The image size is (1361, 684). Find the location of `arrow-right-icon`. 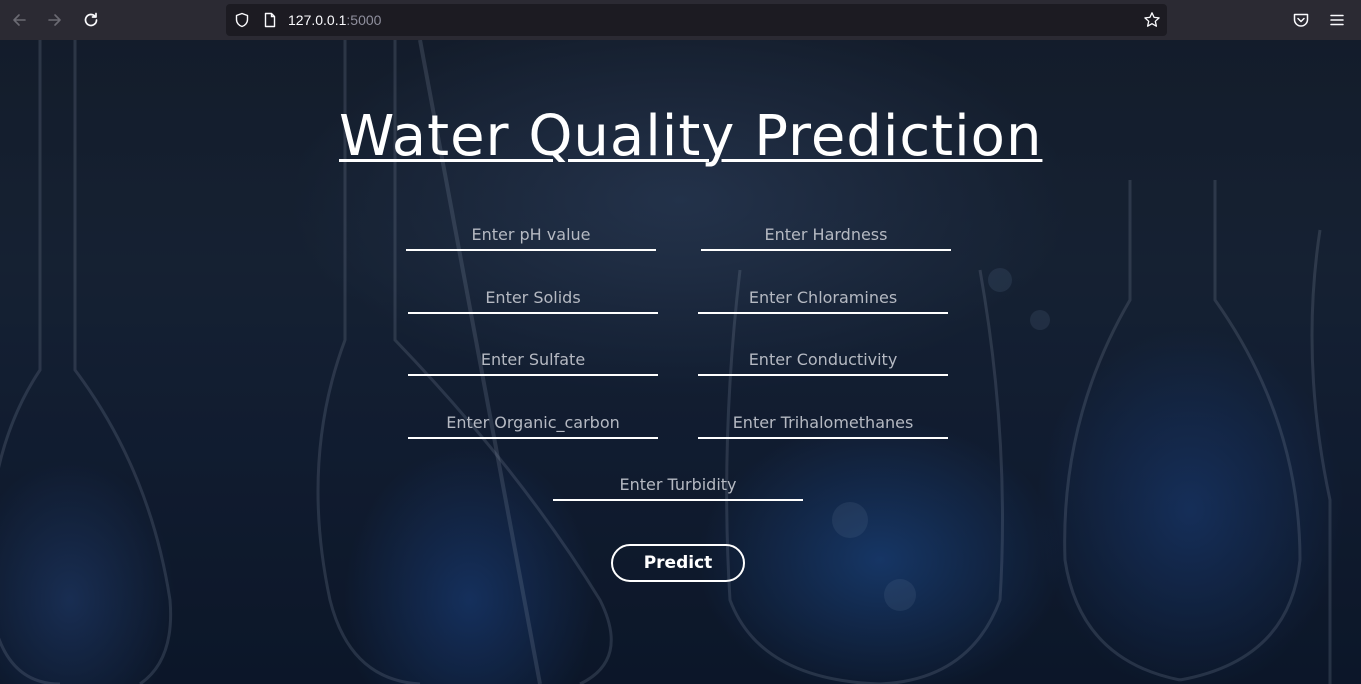

arrow-right-icon is located at coordinates (55, 20).